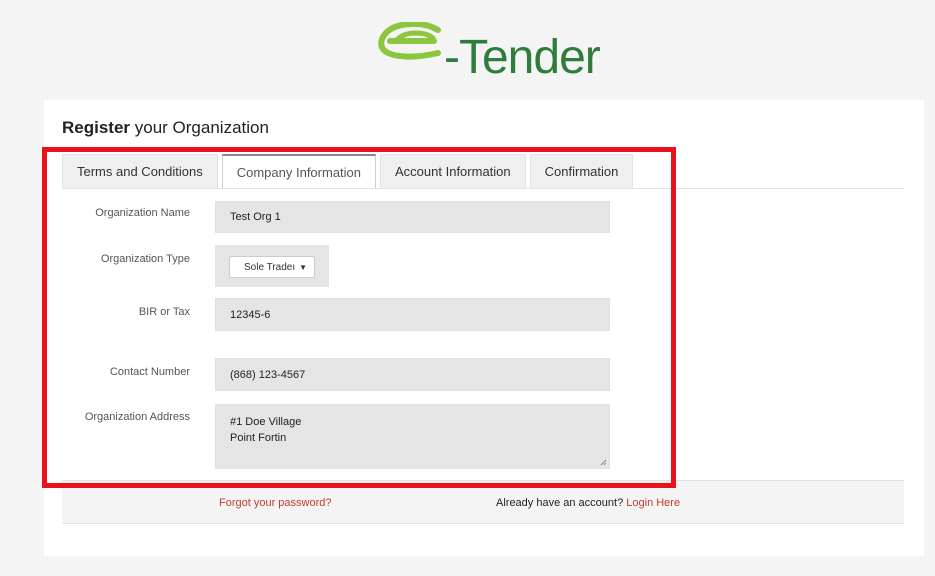 The image size is (935, 576). Describe the element at coordinates (522, 57) in the screenshot. I see `logo-text: -Tender` at that location.